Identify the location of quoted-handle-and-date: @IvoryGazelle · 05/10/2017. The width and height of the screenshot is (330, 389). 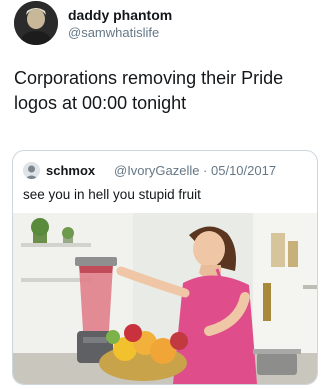
(195, 170).